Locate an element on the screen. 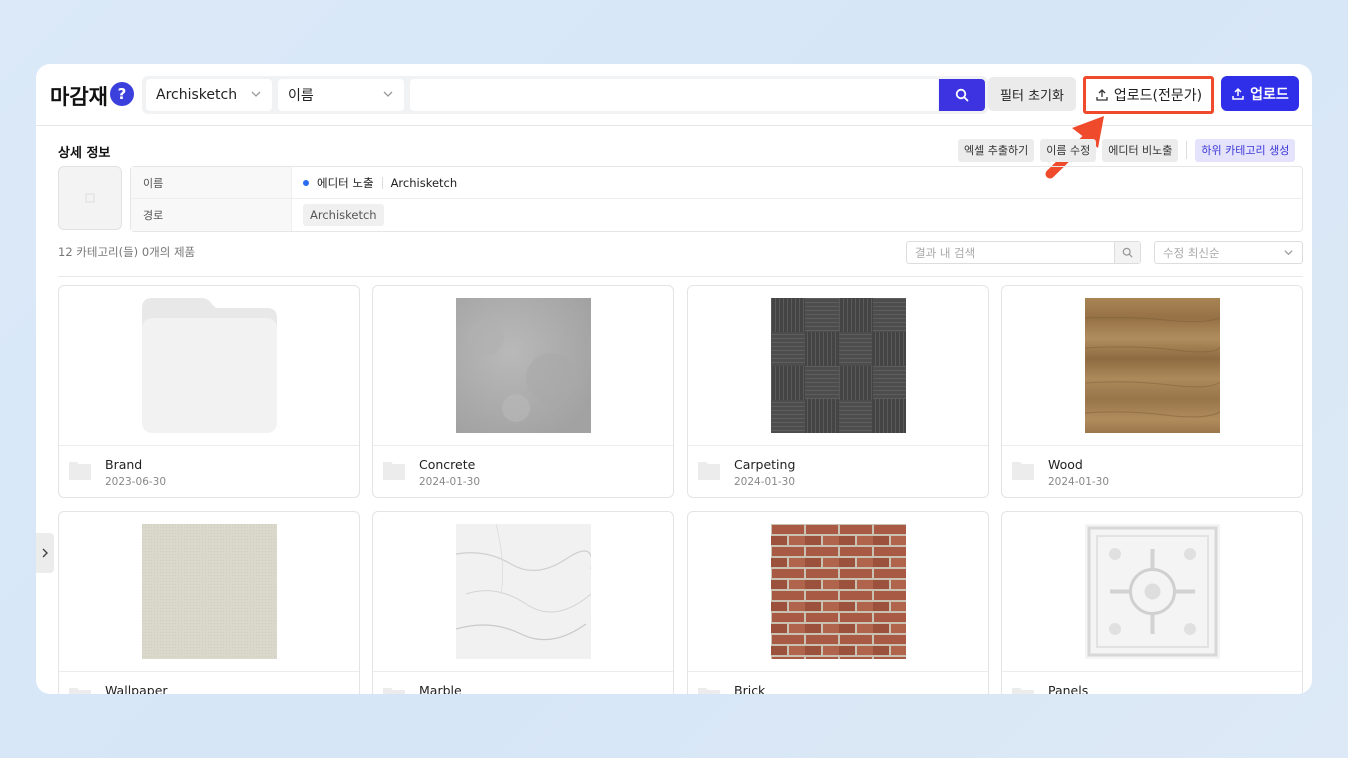  card-name: Carpeting is located at coordinates (765, 464).